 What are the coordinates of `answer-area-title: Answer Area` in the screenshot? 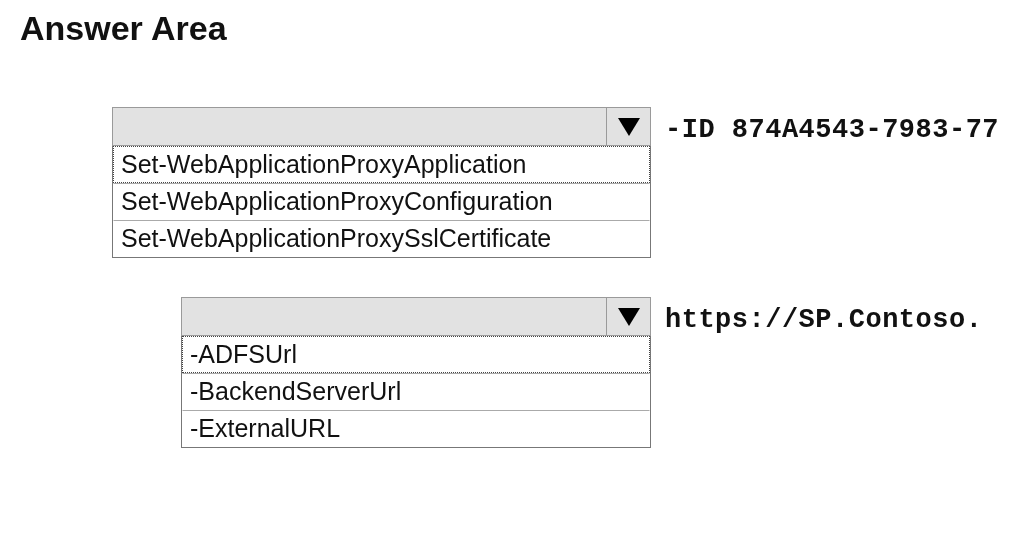 It's located at (124, 29).